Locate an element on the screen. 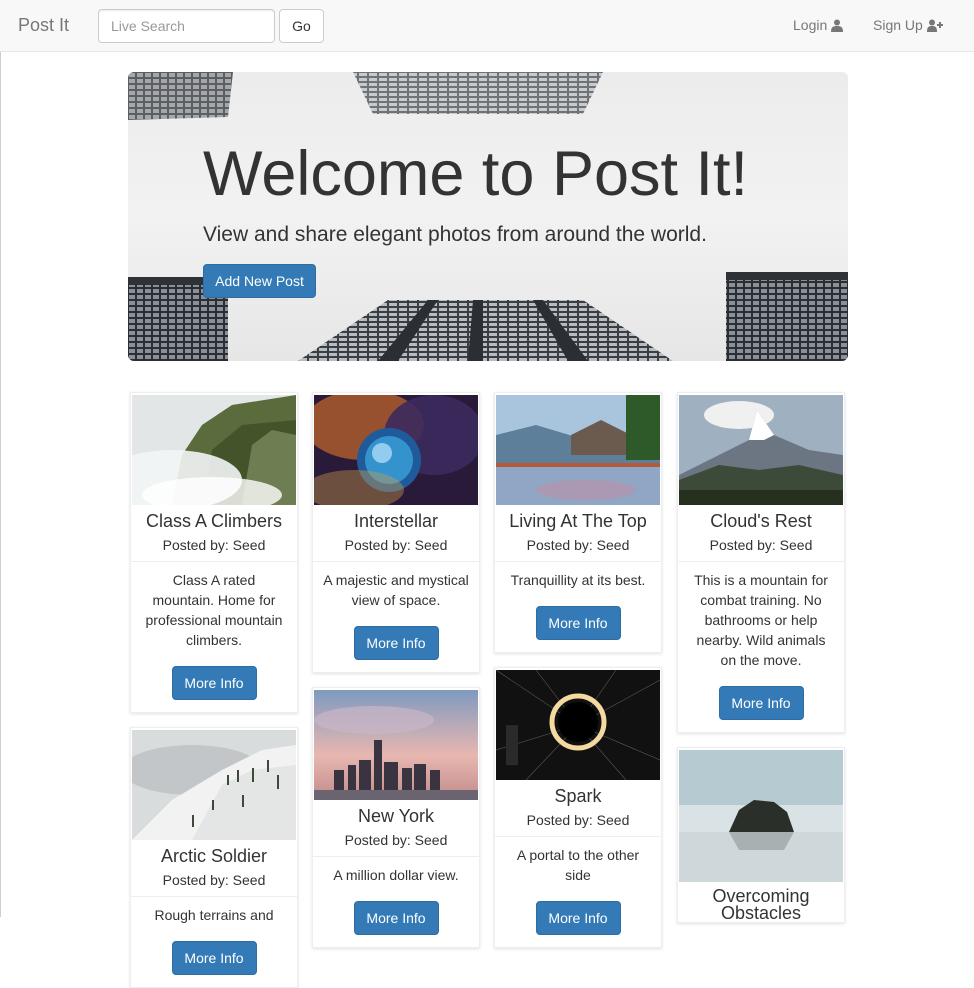 The height and width of the screenshot is (988, 974). post-title: Interstellar is located at coordinates (396, 521).